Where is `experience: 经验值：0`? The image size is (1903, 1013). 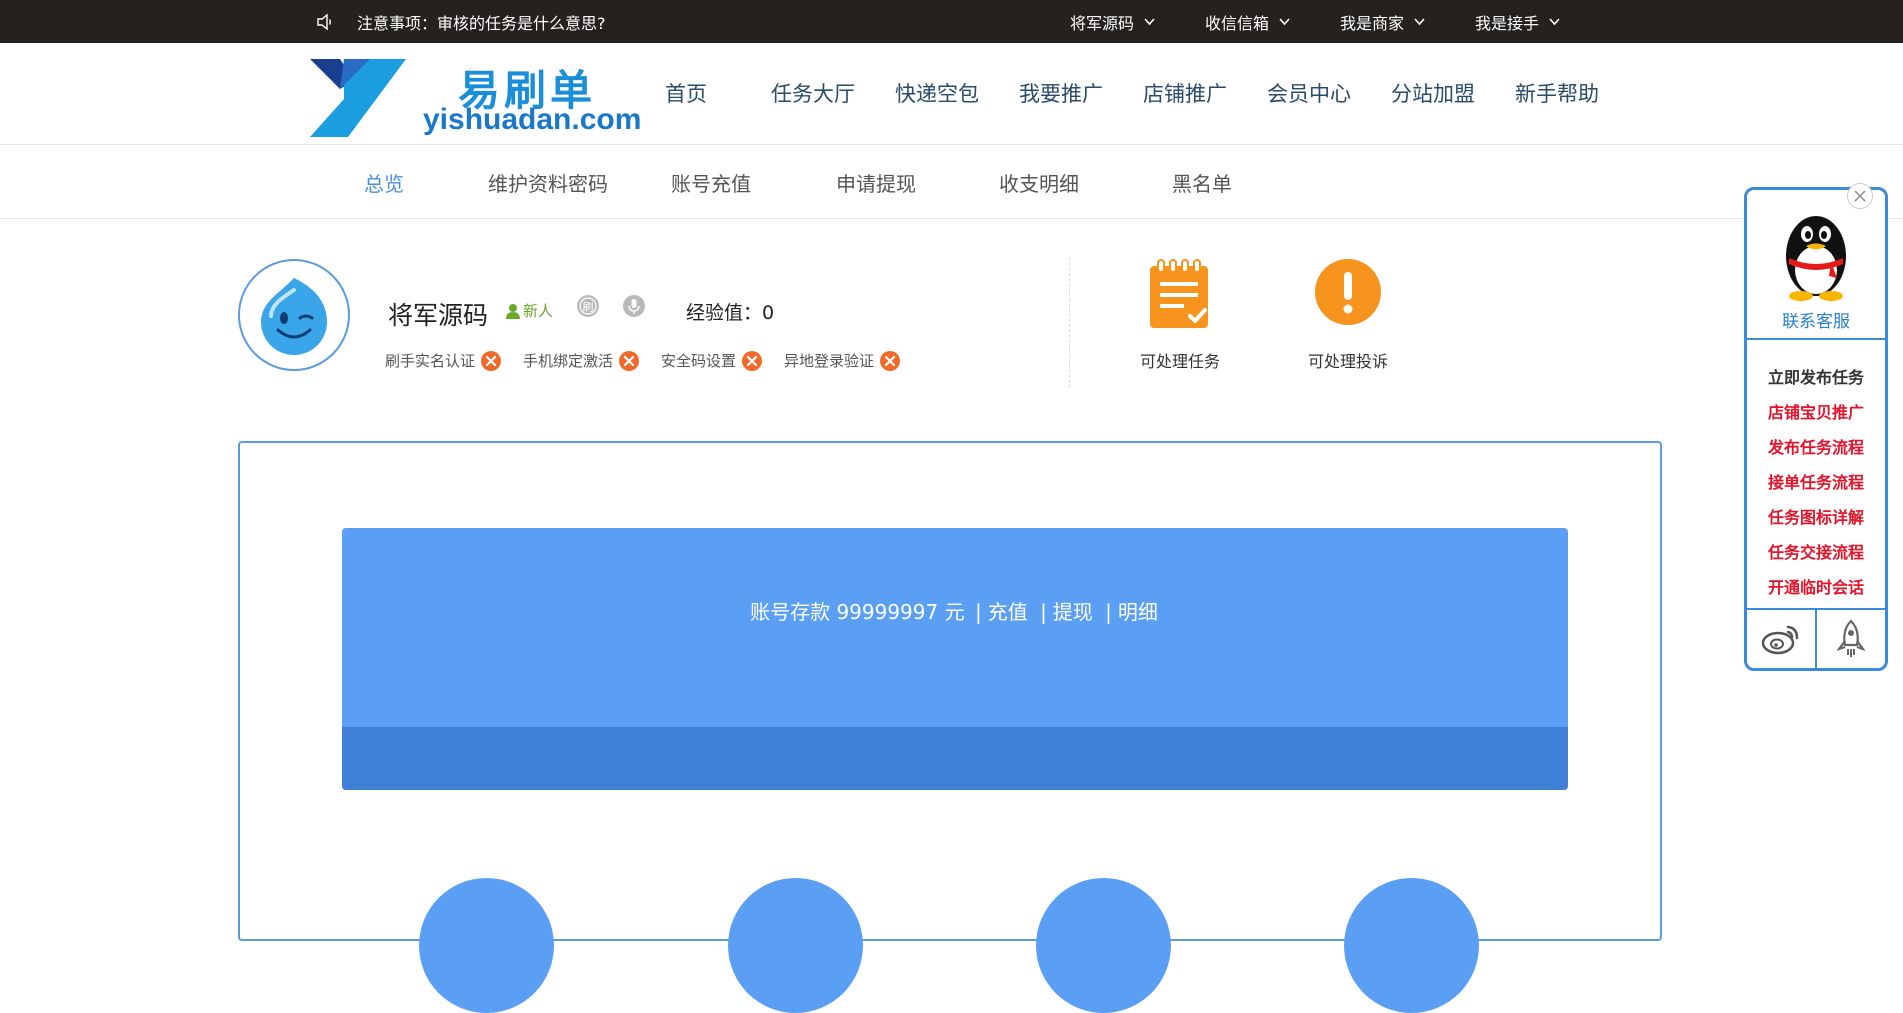 experience: 经验值：0 is located at coordinates (730, 311).